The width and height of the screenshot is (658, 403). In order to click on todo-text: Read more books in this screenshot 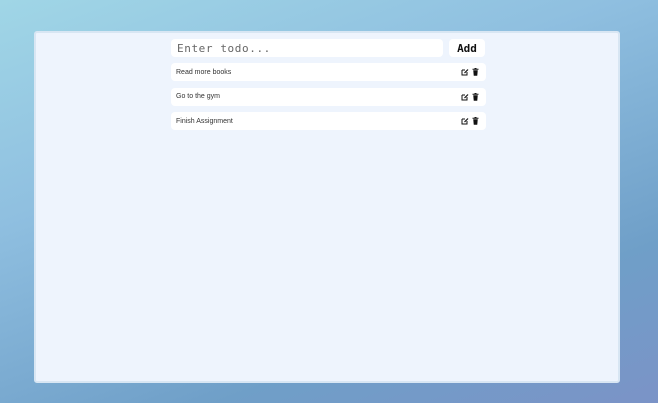, I will do `click(204, 72)`.